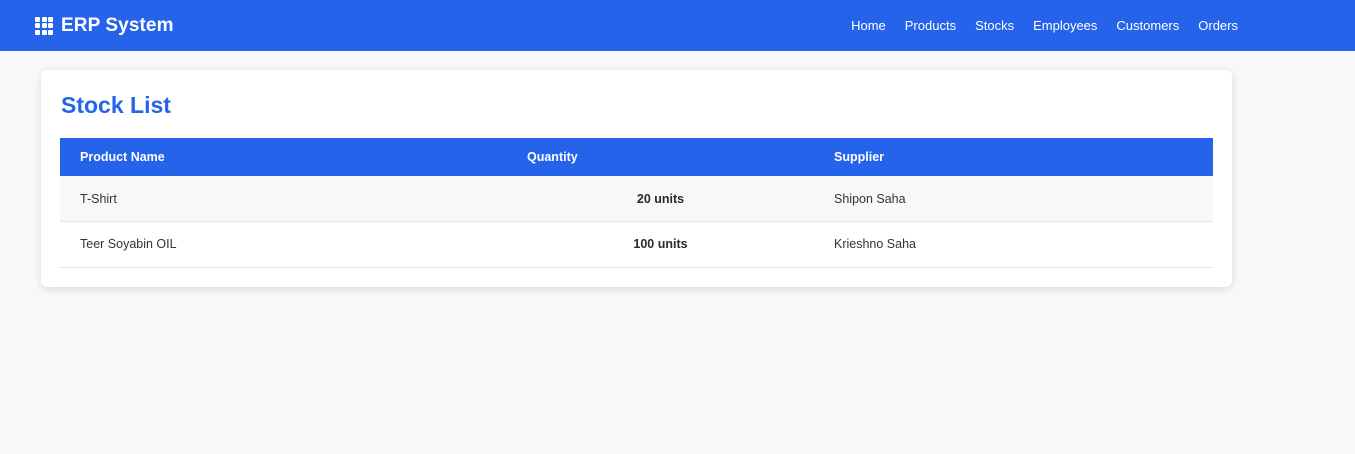 The height and width of the screenshot is (454, 1355). I want to click on cell-product-name: Teer Soyabin OIL, so click(128, 244).